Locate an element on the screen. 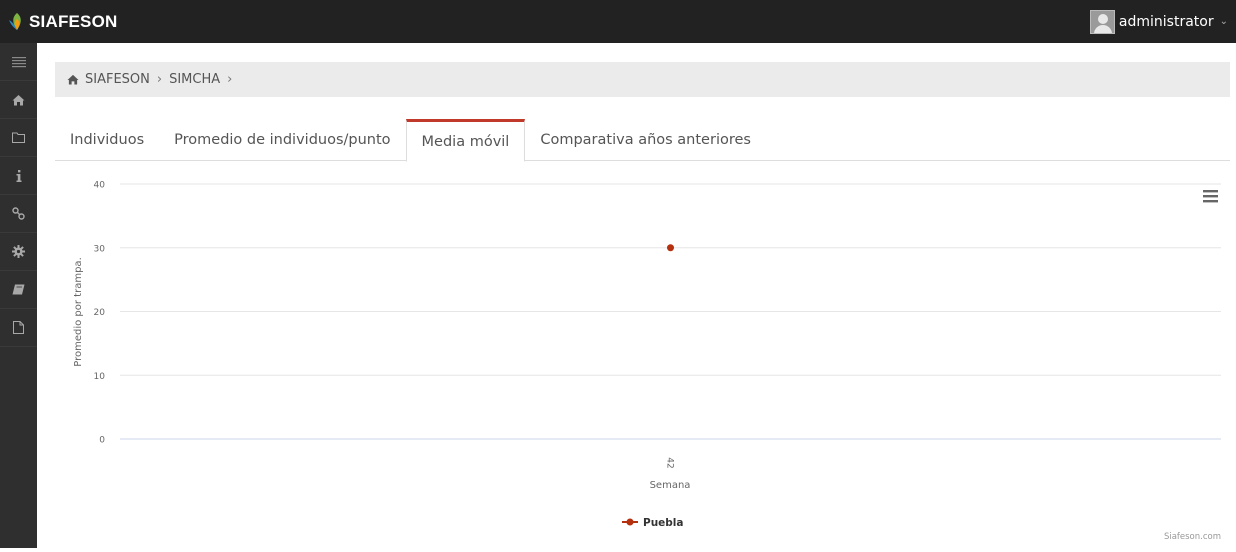 The image size is (1236, 552). folder-icon is located at coordinates (18, 137).